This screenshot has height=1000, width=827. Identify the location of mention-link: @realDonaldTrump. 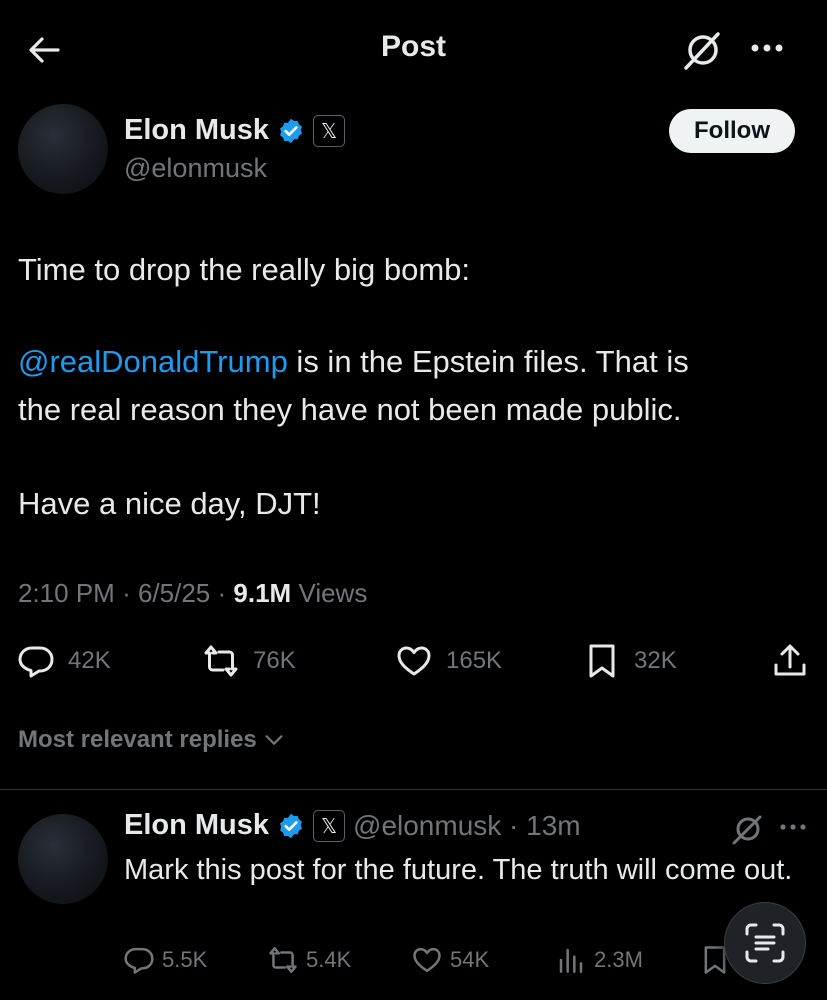
(153, 361).